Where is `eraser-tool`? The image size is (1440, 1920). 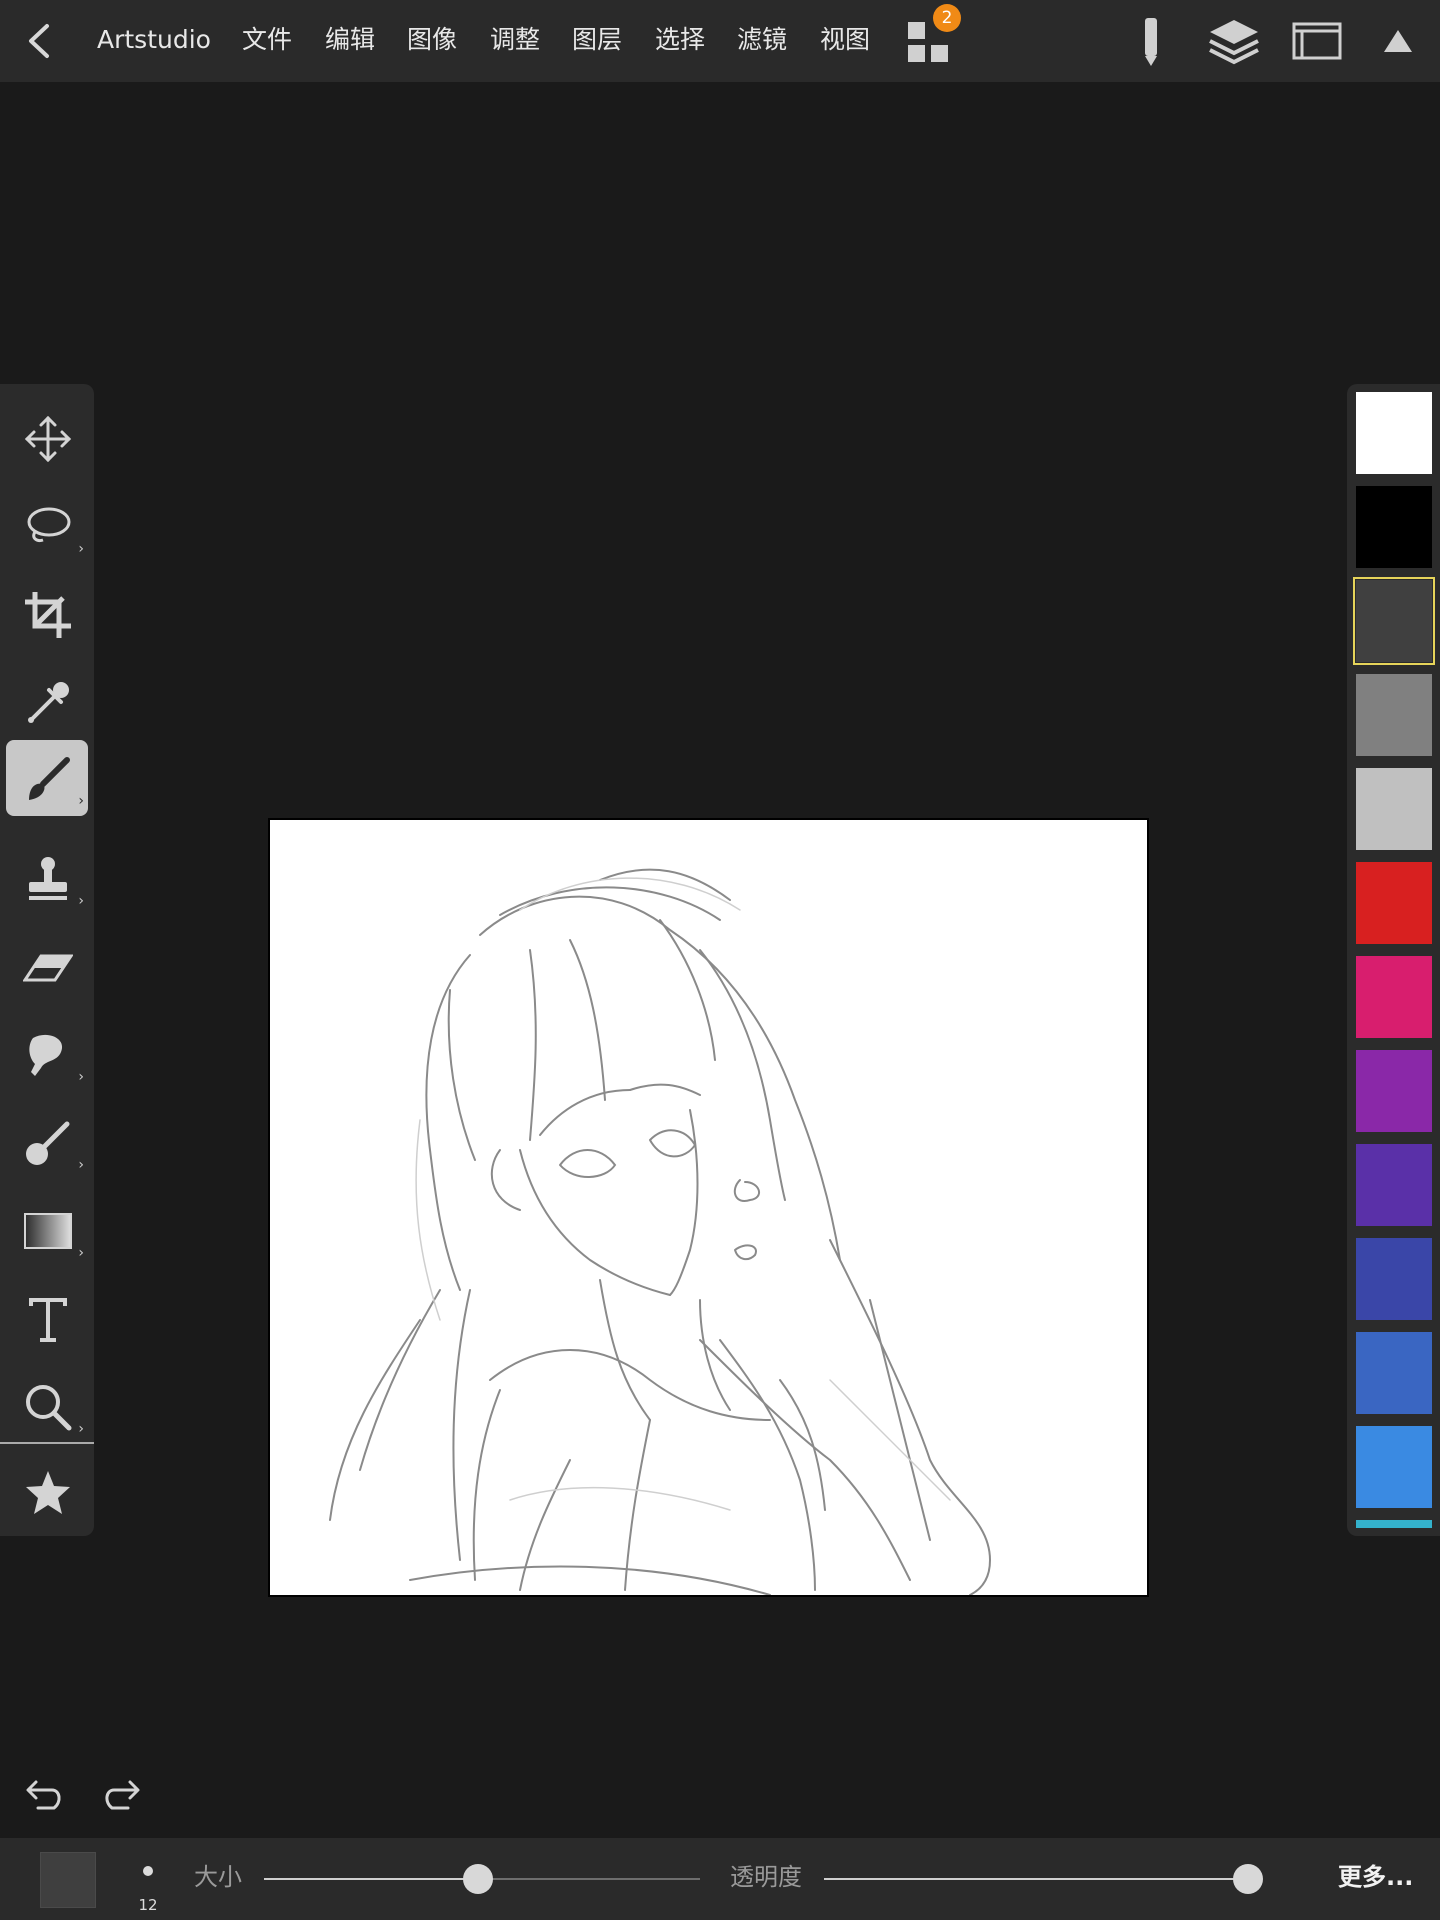 eraser-tool is located at coordinates (47, 966).